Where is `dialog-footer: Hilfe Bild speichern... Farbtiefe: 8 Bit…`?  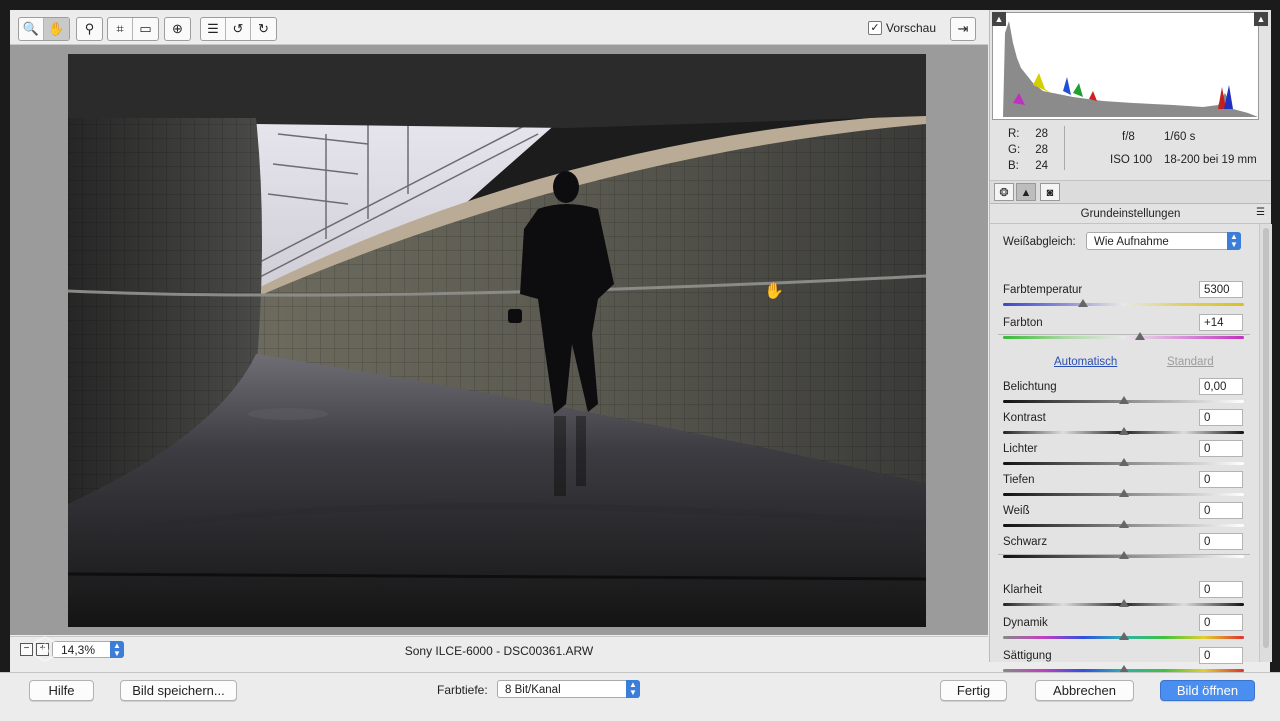
dialog-footer: Hilfe Bild speichern... Farbtiefe: 8 Bit… is located at coordinates (640, 696).